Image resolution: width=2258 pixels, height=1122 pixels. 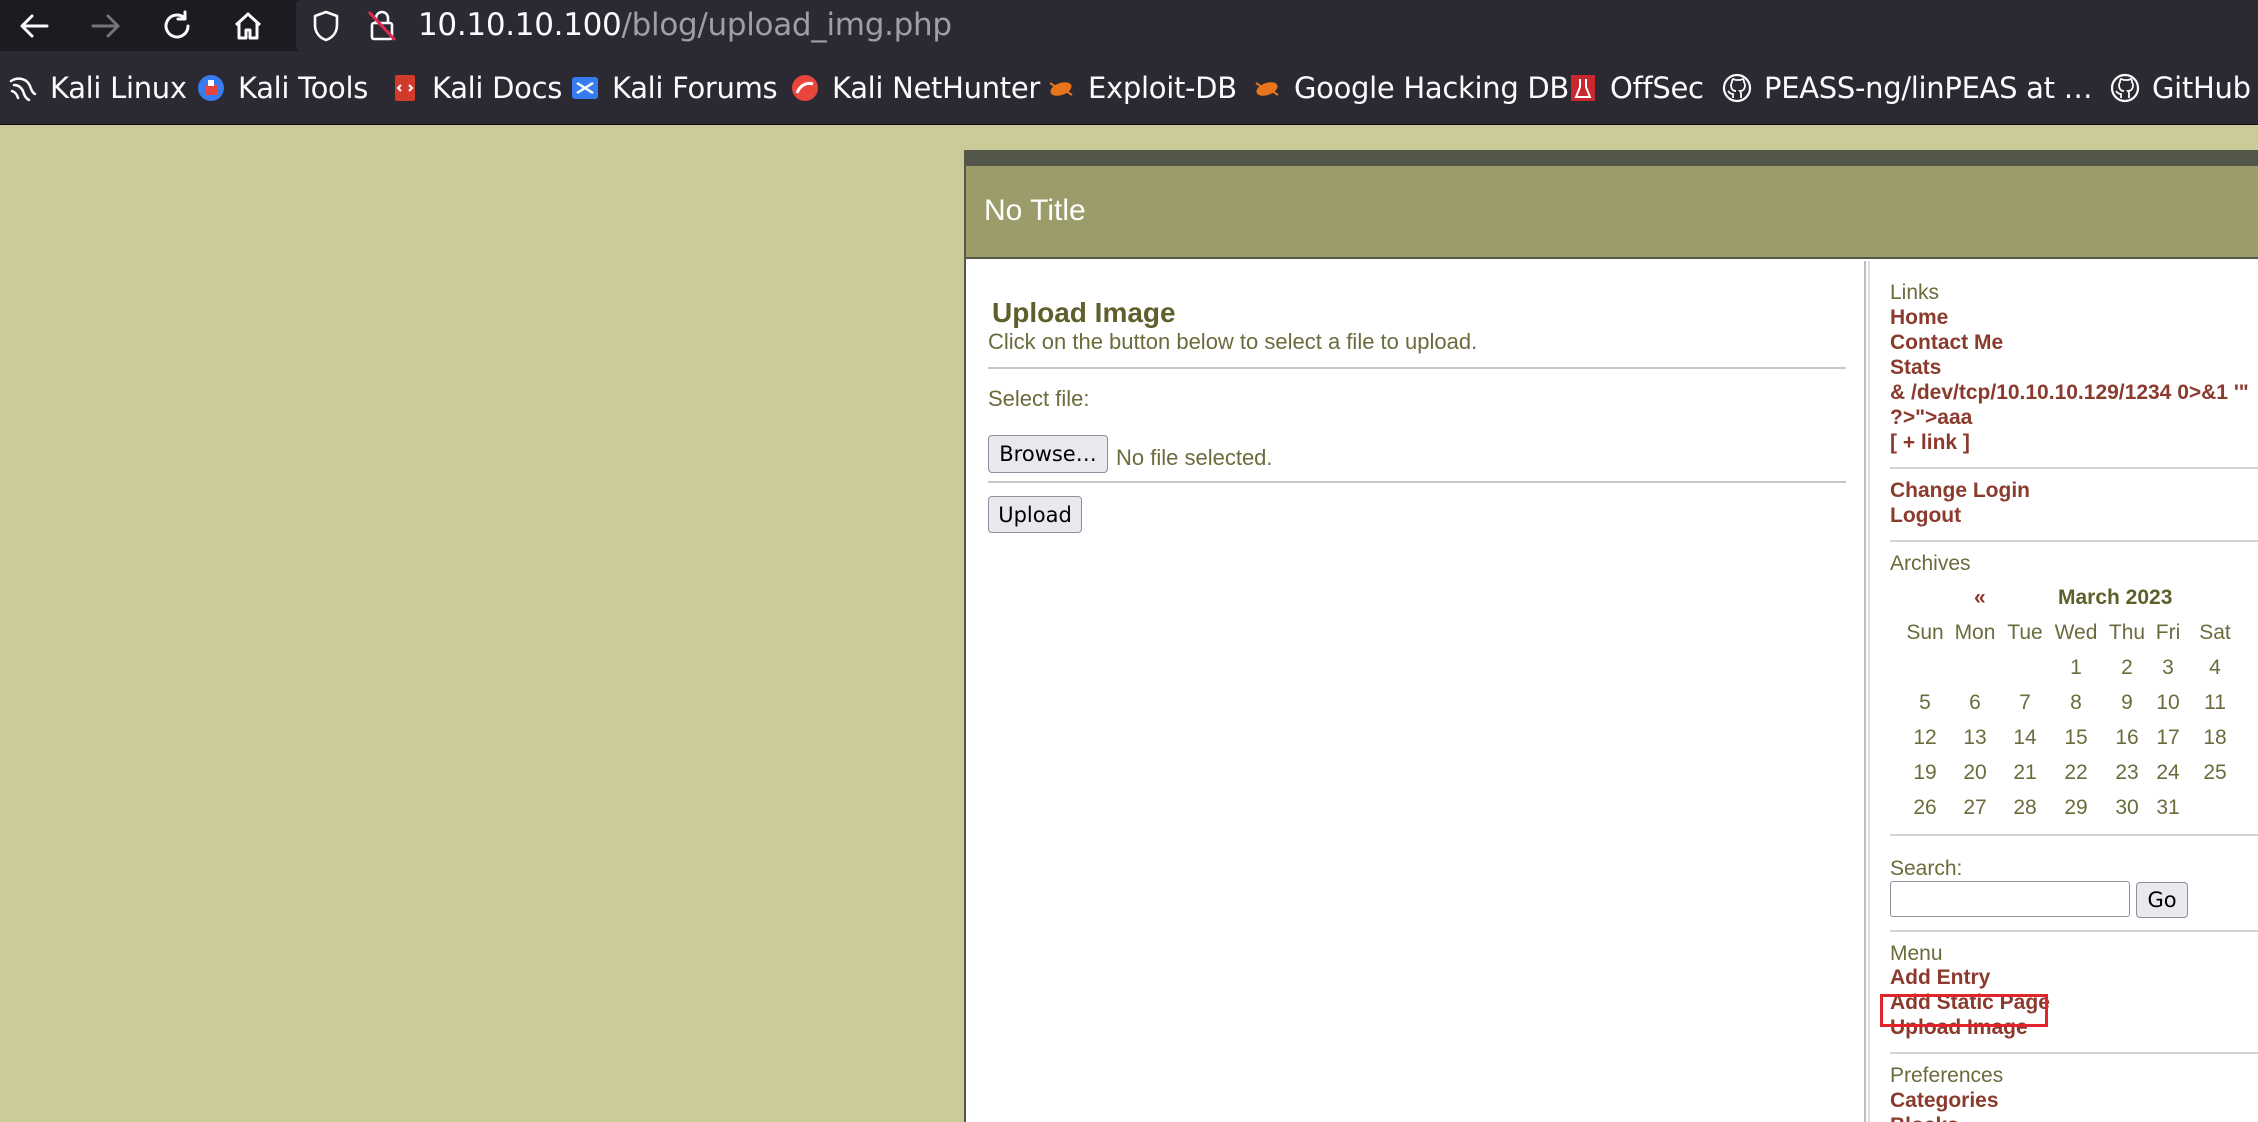 What do you see at coordinates (118, 88) in the screenshot?
I see `bookmark-label: Kali Linux` at bounding box center [118, 88].